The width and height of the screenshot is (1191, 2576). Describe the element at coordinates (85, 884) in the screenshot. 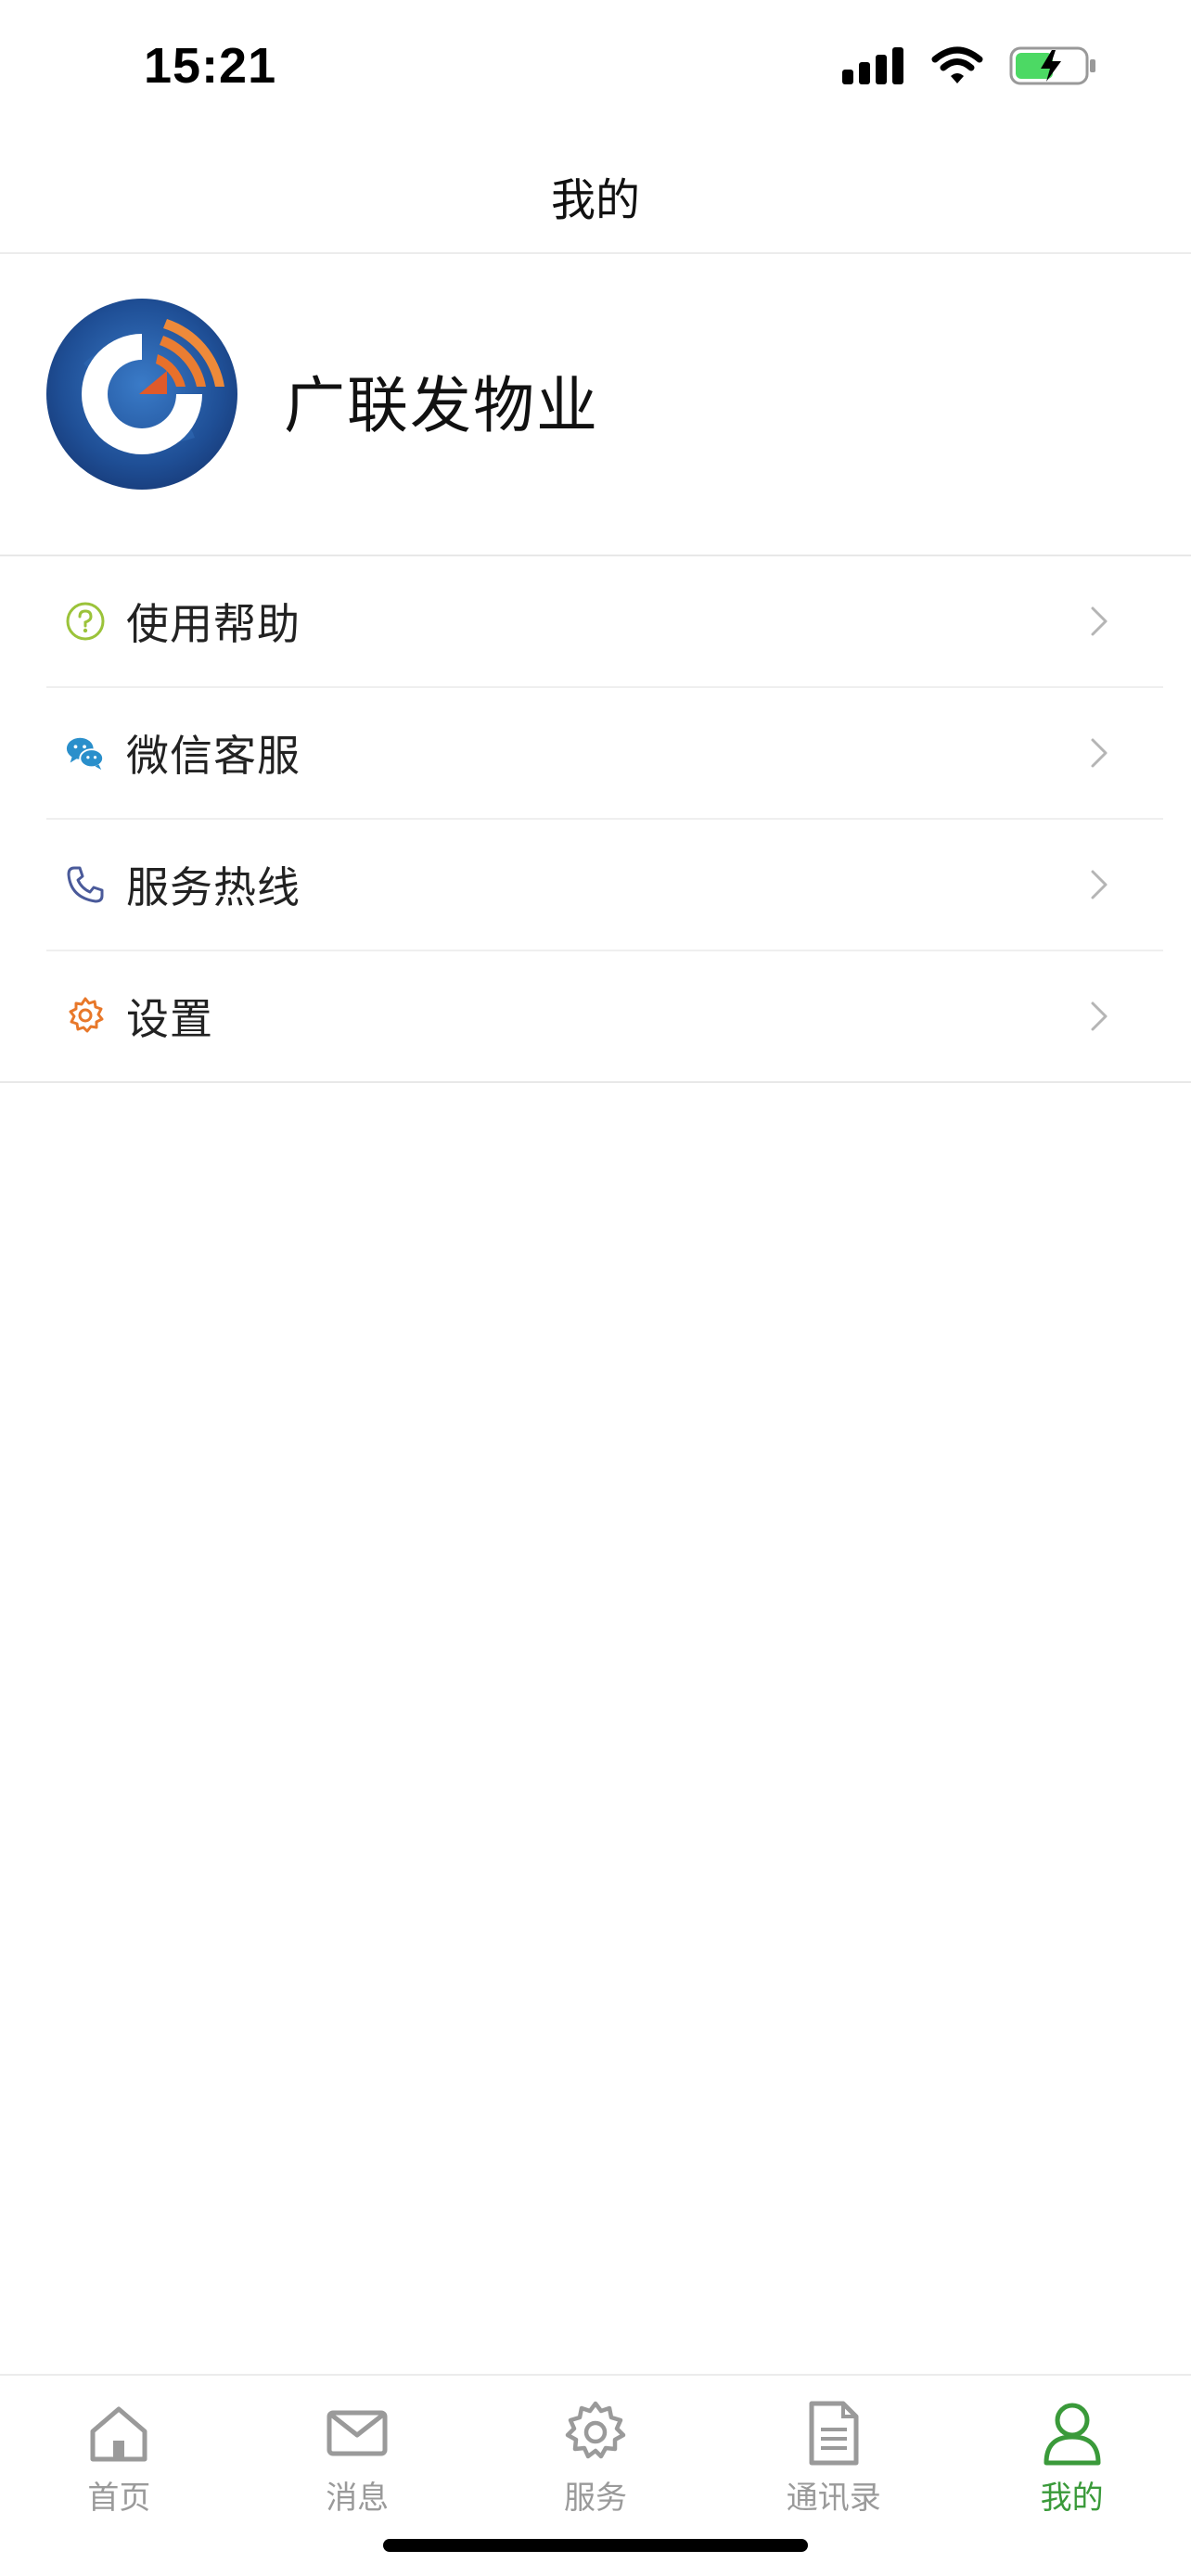

I see `phone-icon` at that location.